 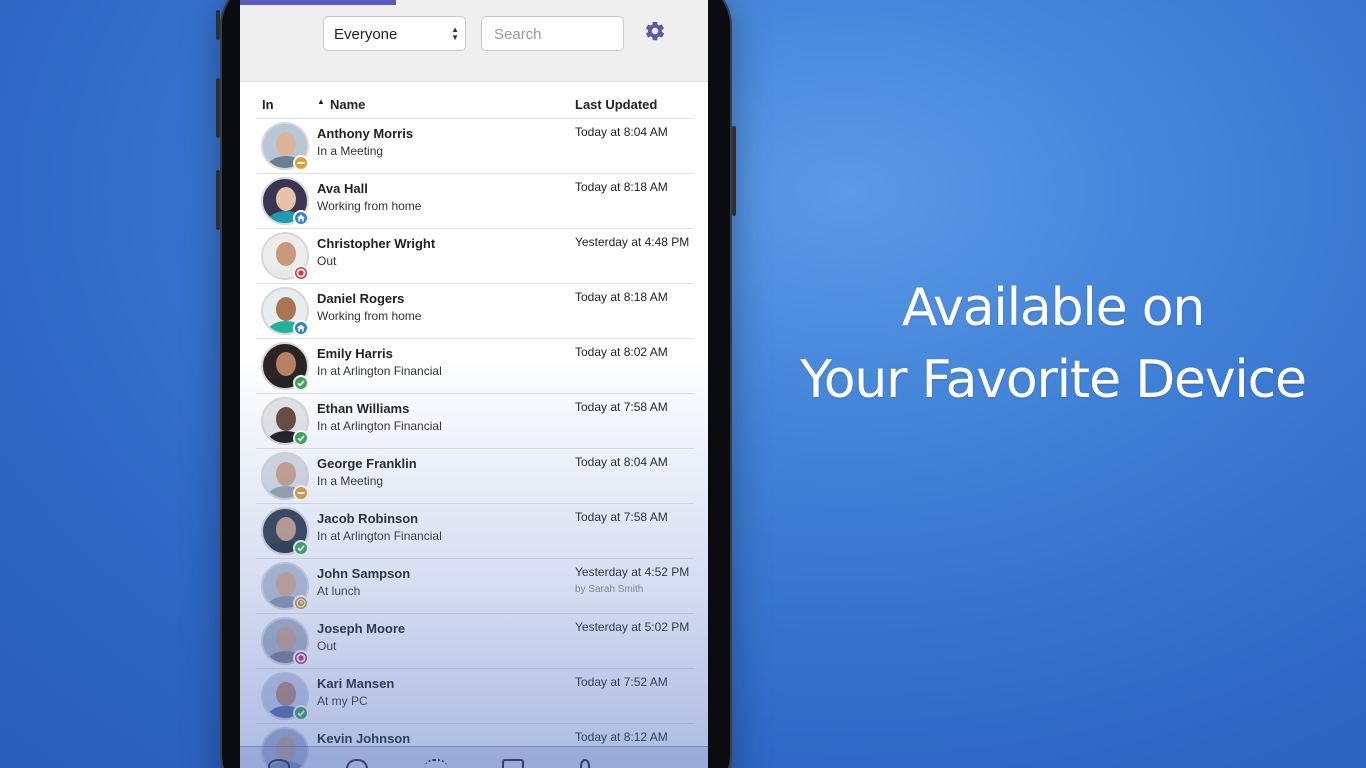 I want to click on person-name: George Franklin, so click(x=367, y=463).